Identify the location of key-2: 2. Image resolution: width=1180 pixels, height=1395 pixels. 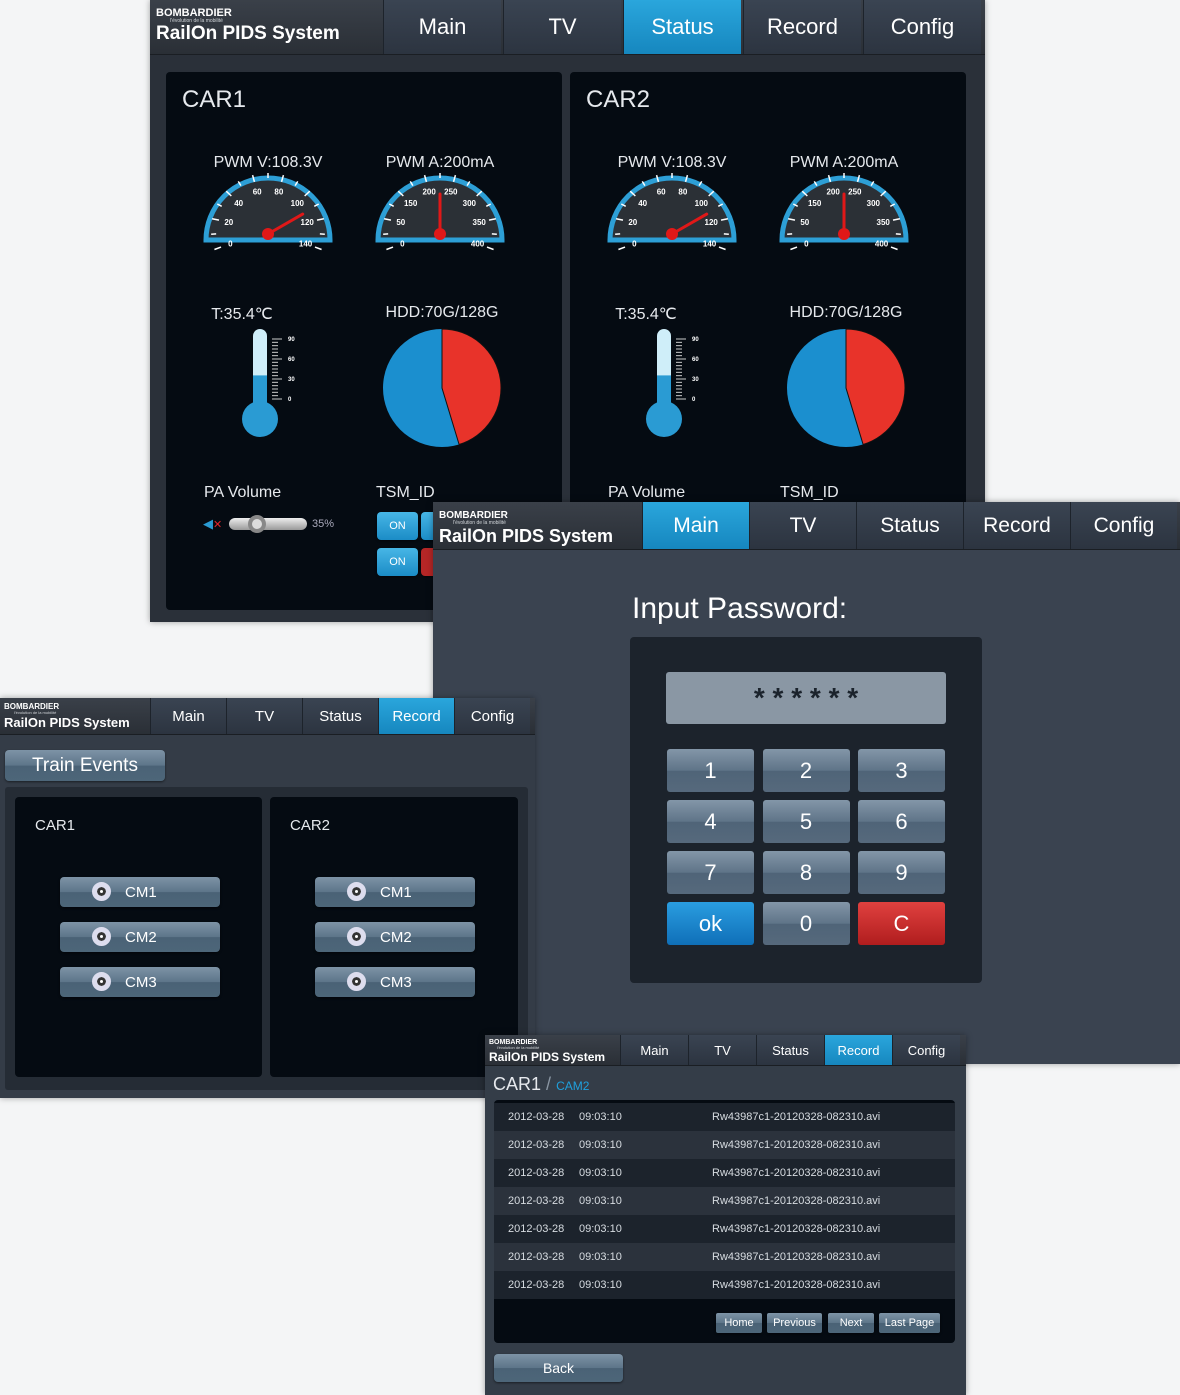
(806, 770).